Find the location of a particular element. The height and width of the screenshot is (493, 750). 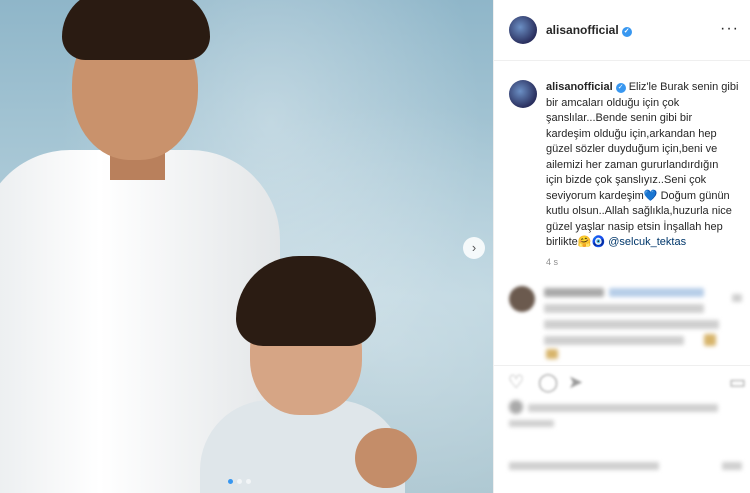

caption-line: güzel yaşlar nasip etsin İnşallah hep is located at coordinates (634, 226).